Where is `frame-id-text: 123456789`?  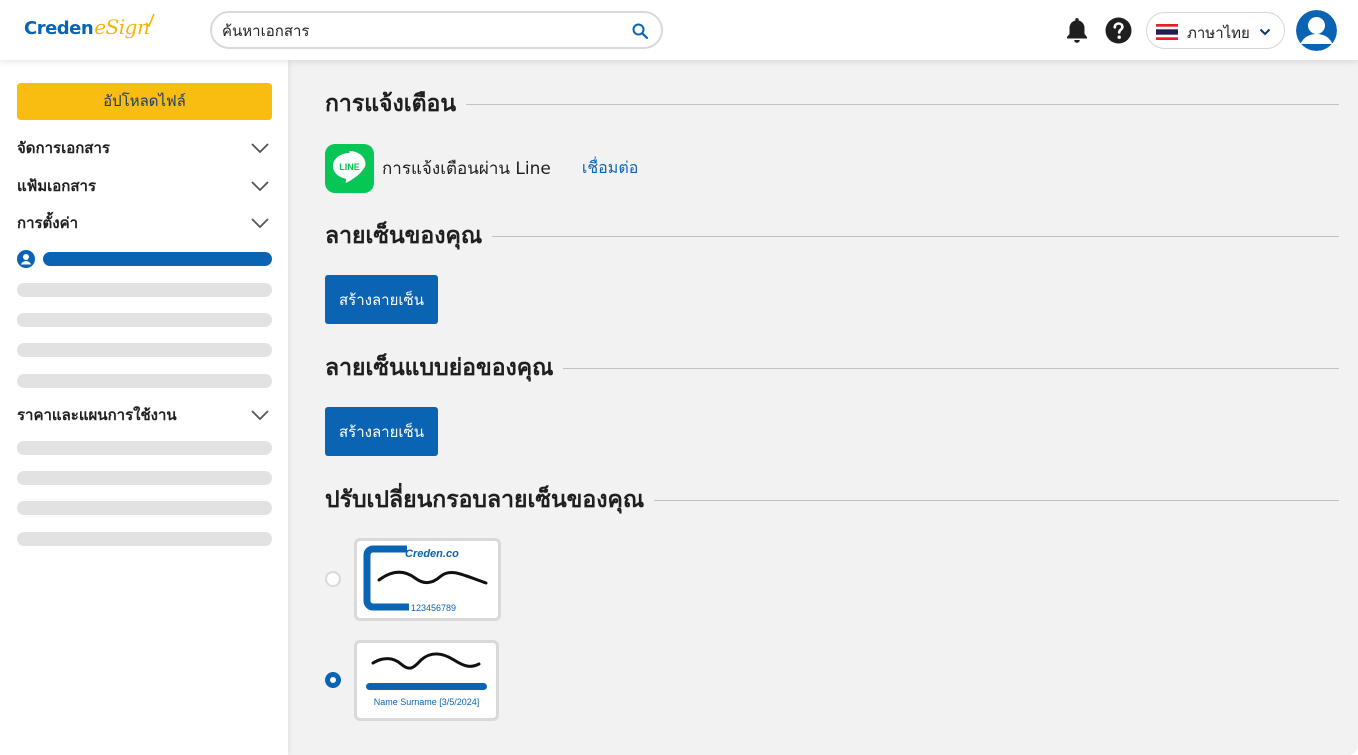
frame-id-text: 123456789 is located at coordinates (433, 608).